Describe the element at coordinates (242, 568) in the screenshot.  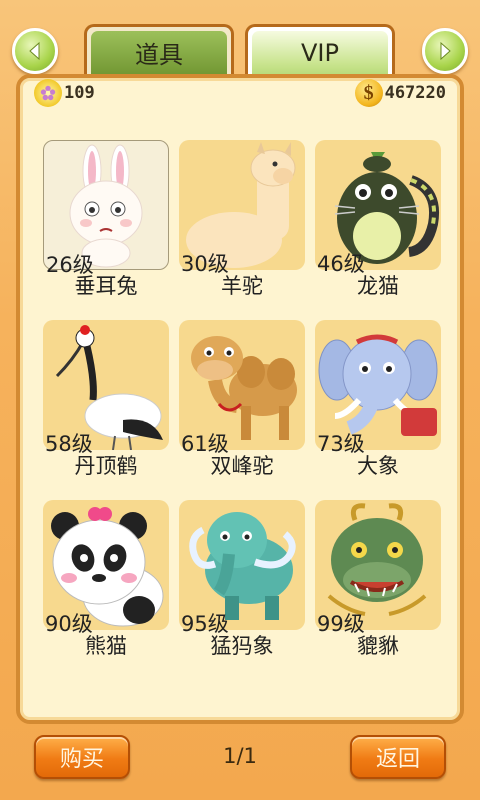
I see `pet-card-mammoth: 95级` at that location.